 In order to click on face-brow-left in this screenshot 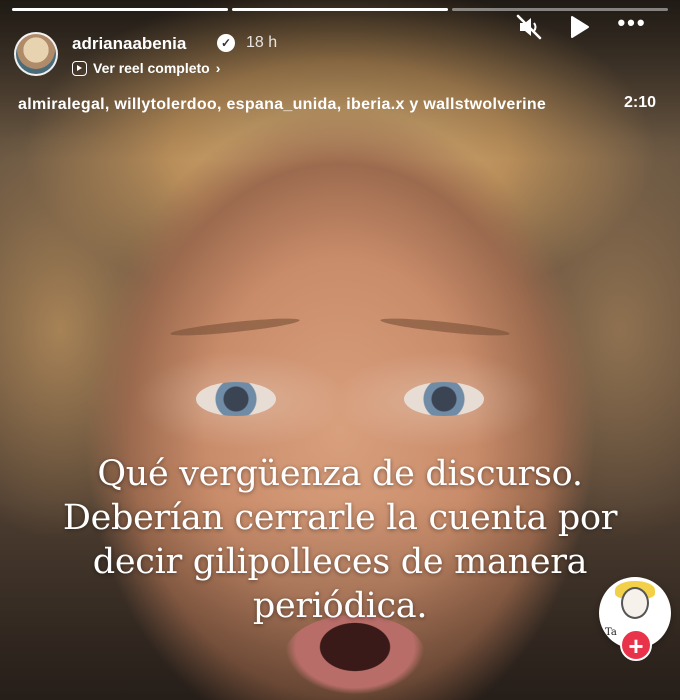, I will do `click(235, 327)`.